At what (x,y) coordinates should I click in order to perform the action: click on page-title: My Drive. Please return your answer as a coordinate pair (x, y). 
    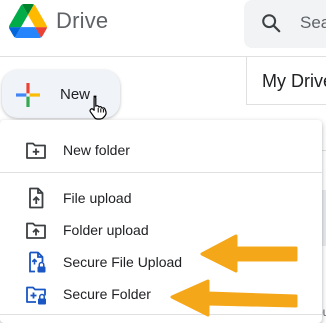
    Looking at the image, I should click on (294, 81).